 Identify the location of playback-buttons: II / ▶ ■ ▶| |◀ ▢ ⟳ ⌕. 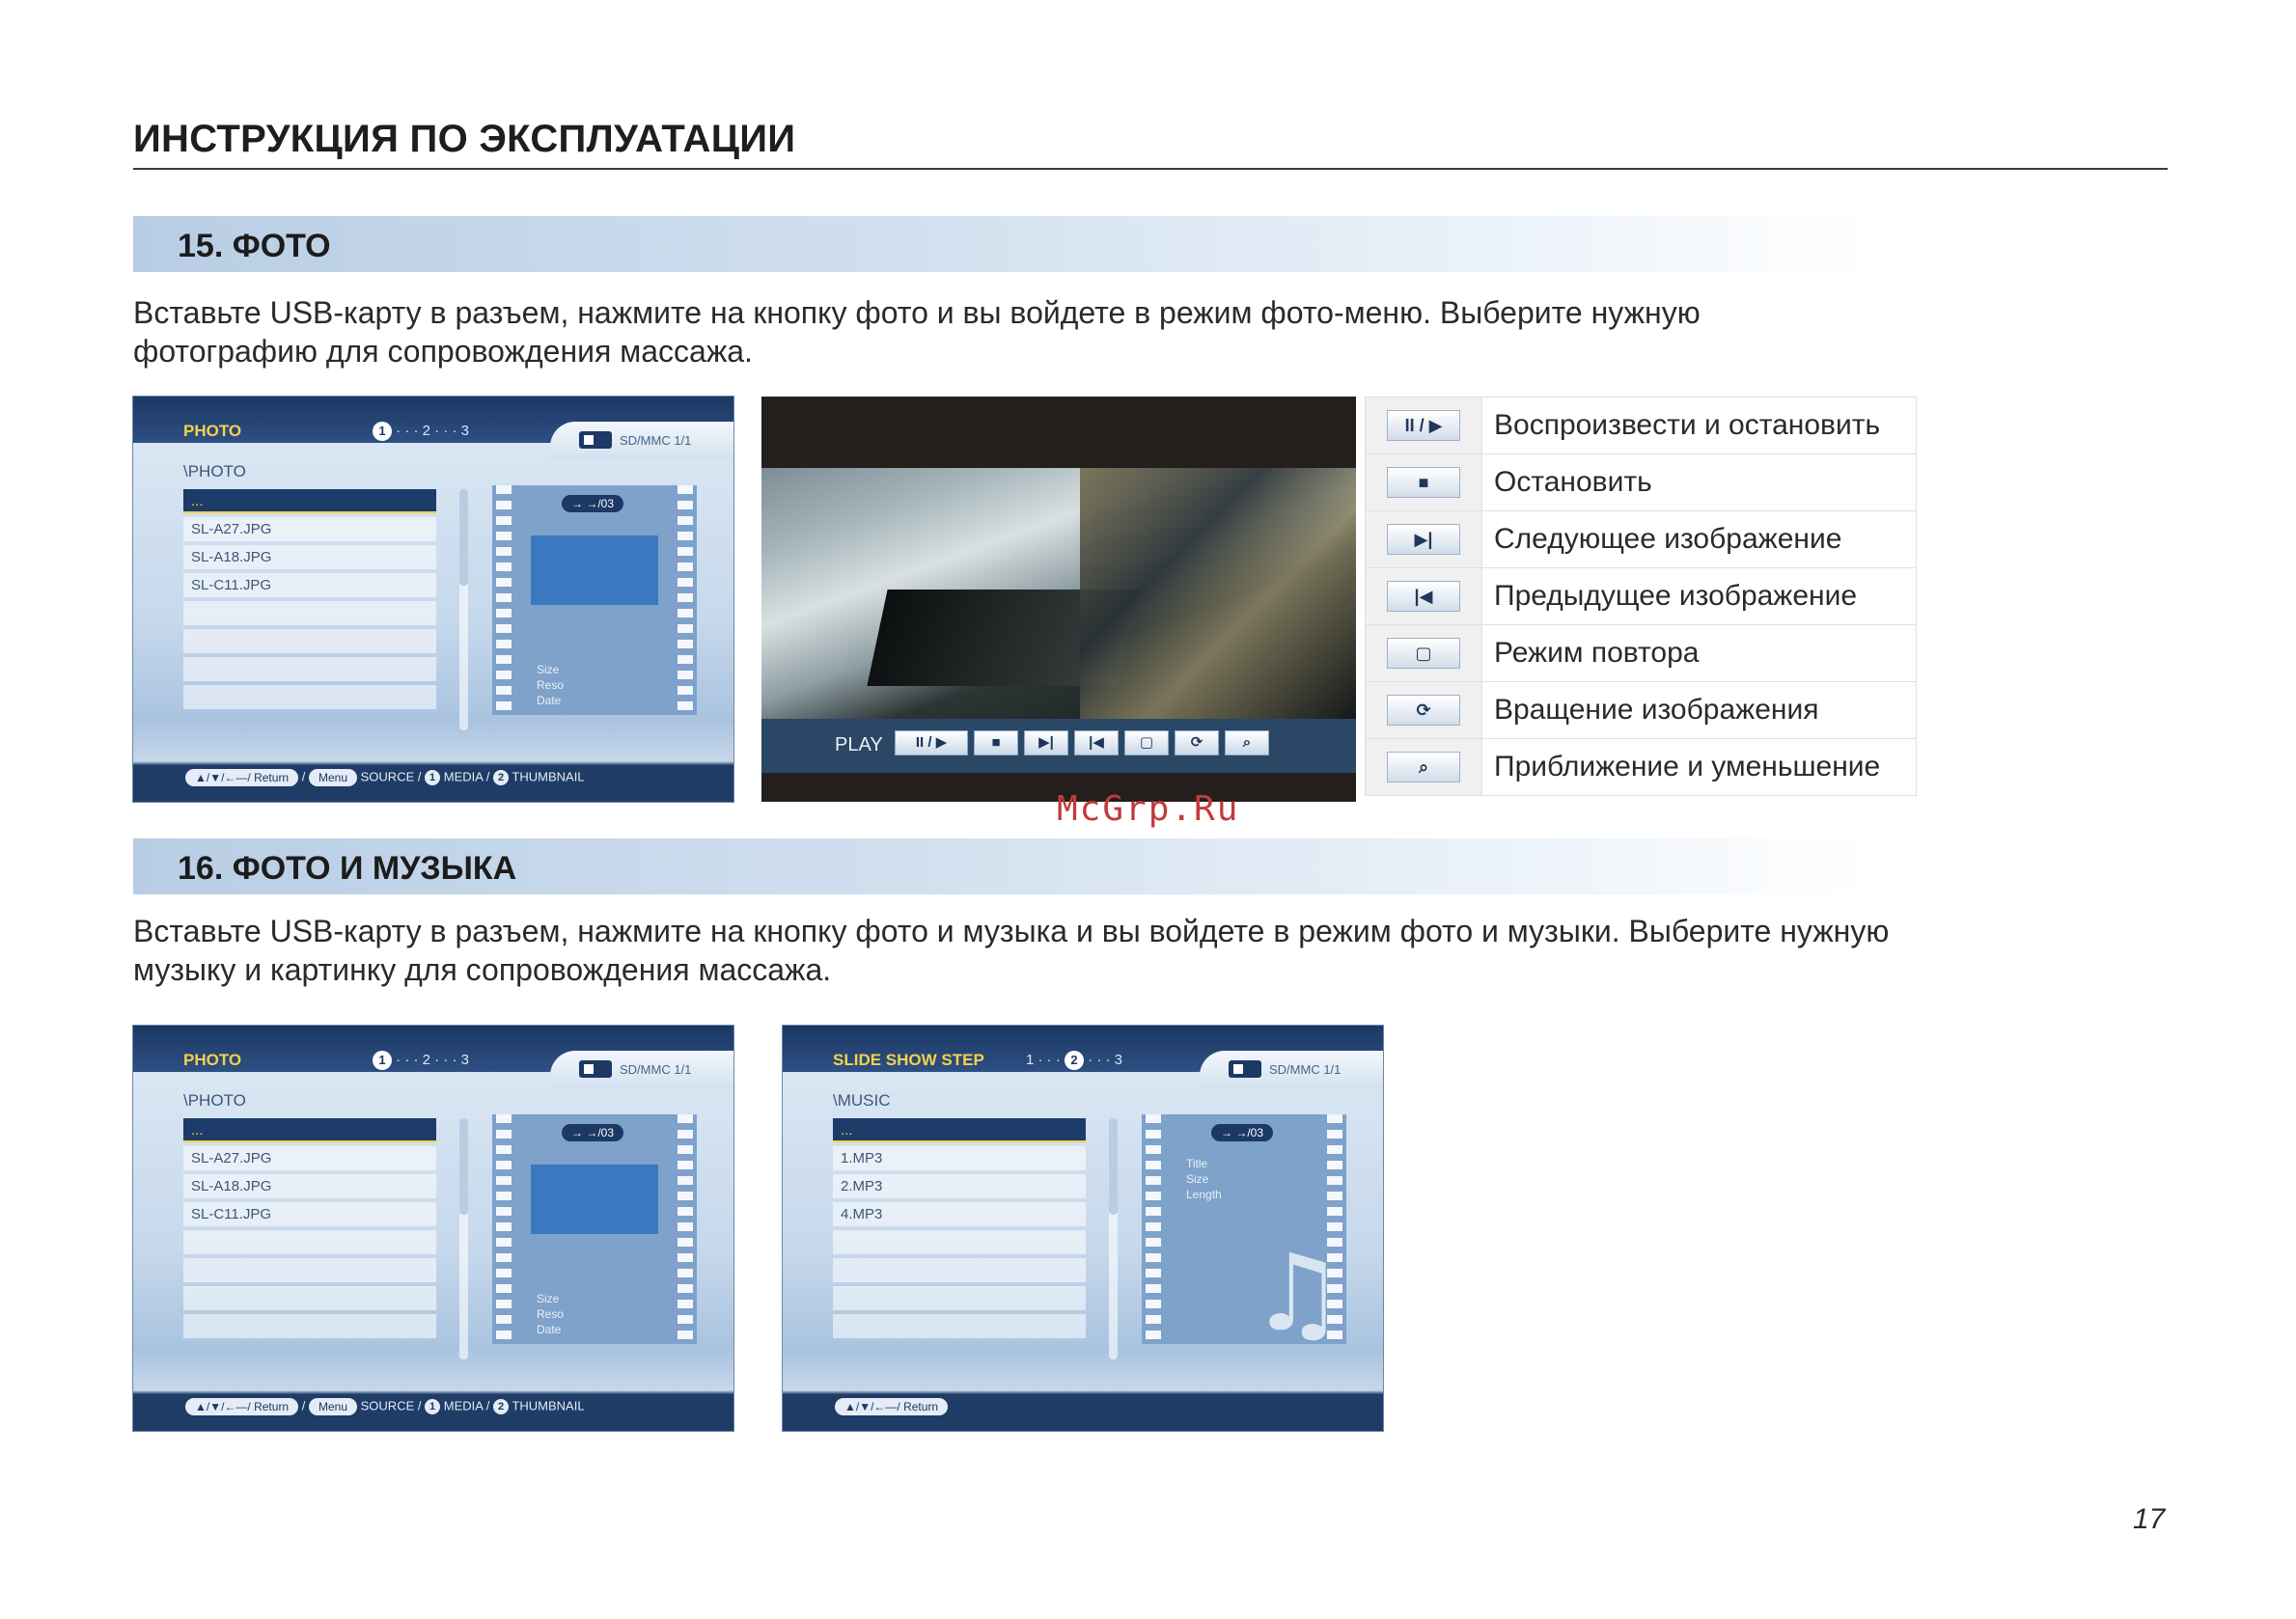
(1082, 742).